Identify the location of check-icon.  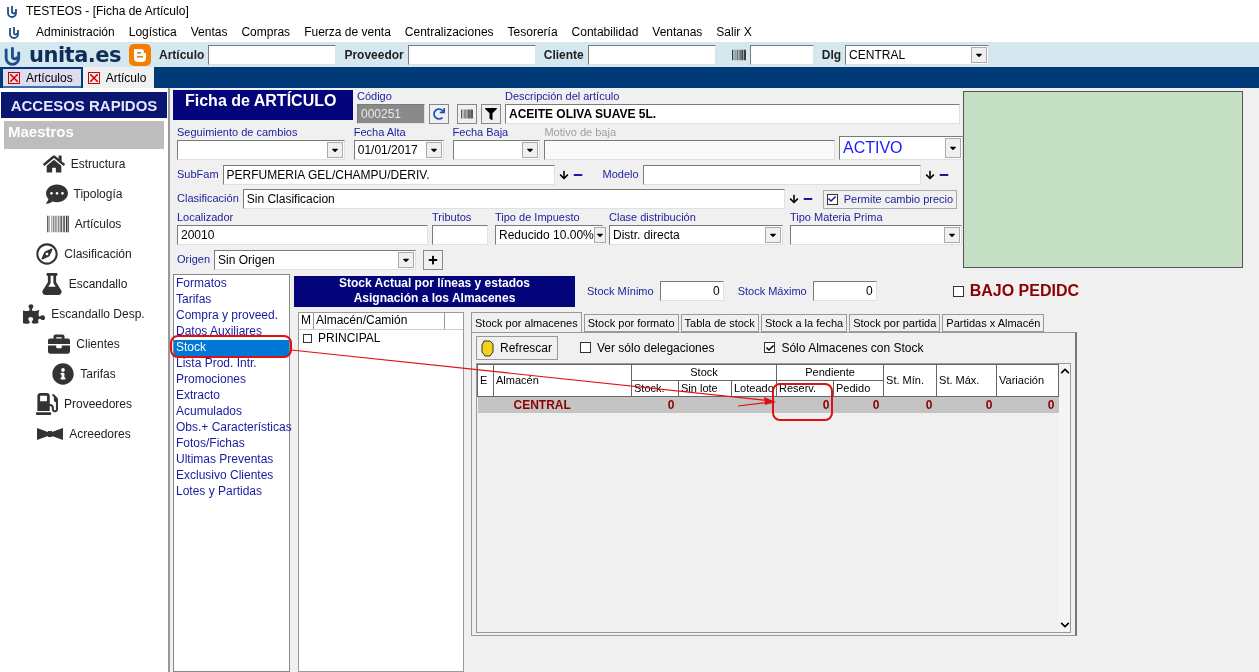
(832, 199).